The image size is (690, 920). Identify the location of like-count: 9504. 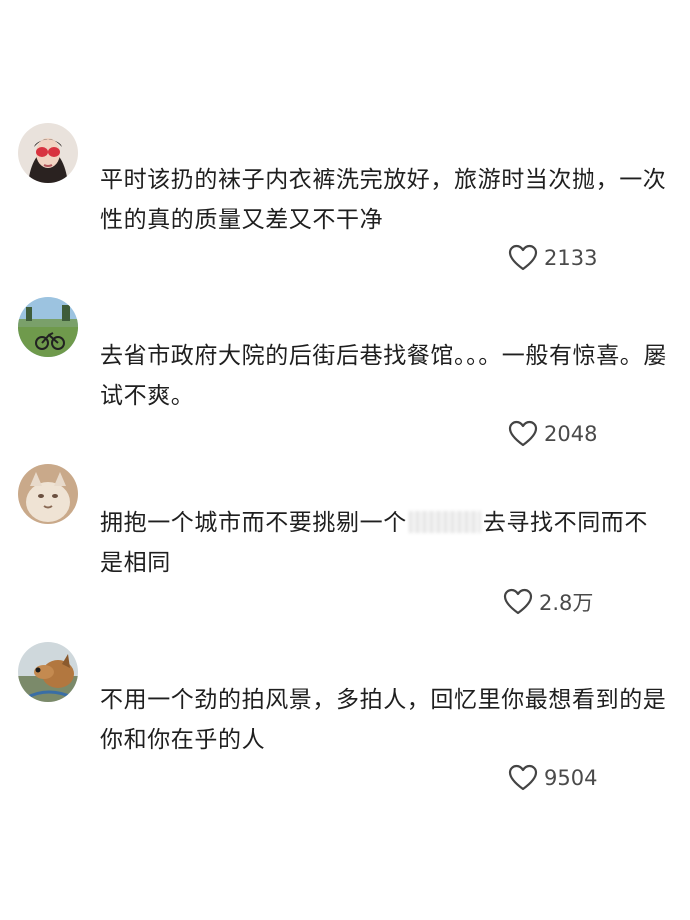
(571, 778).